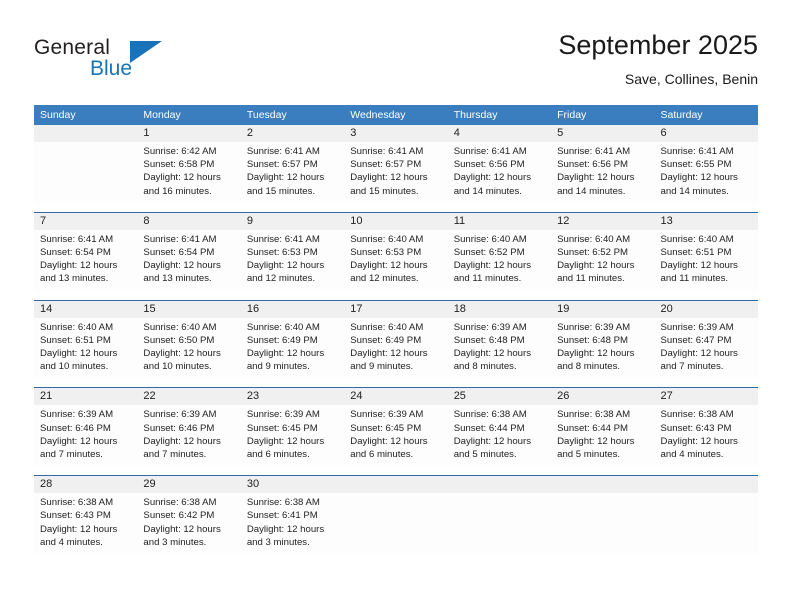 This screenshot has width=792, height=612. I want to click on weekday-header-friday: Friday, so click(572, 115).